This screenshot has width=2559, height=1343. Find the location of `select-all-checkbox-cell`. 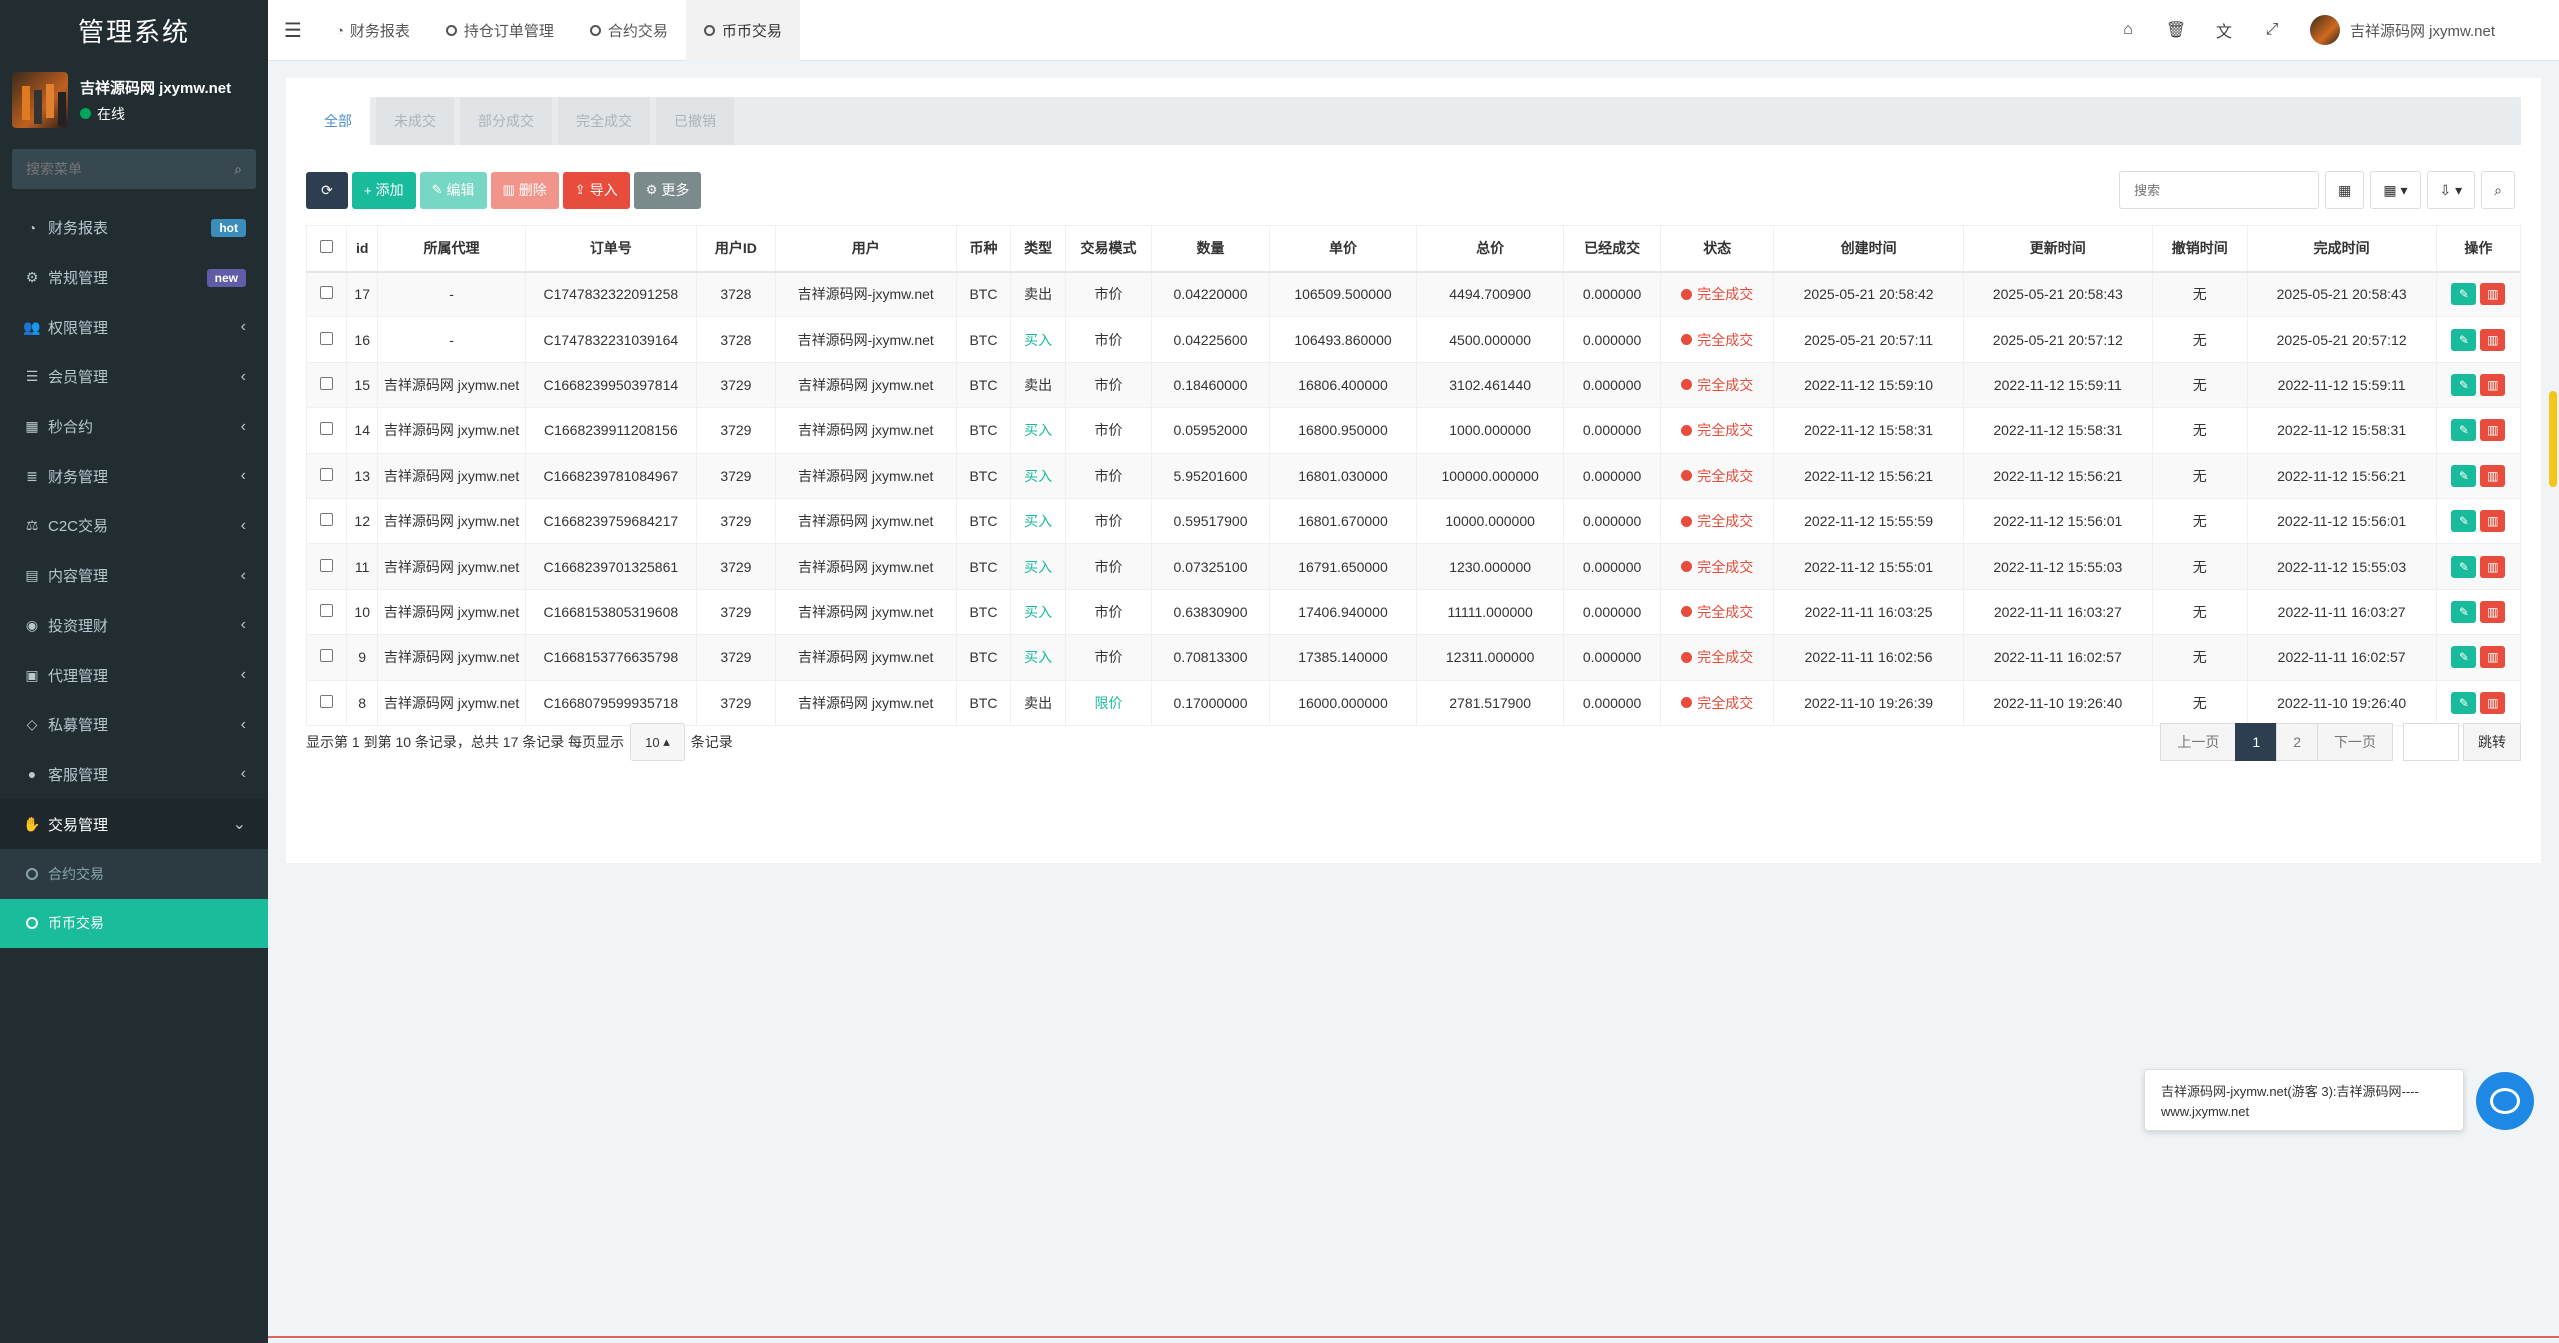

select-all-checkbox-cell is located at coordinates (326, 249).